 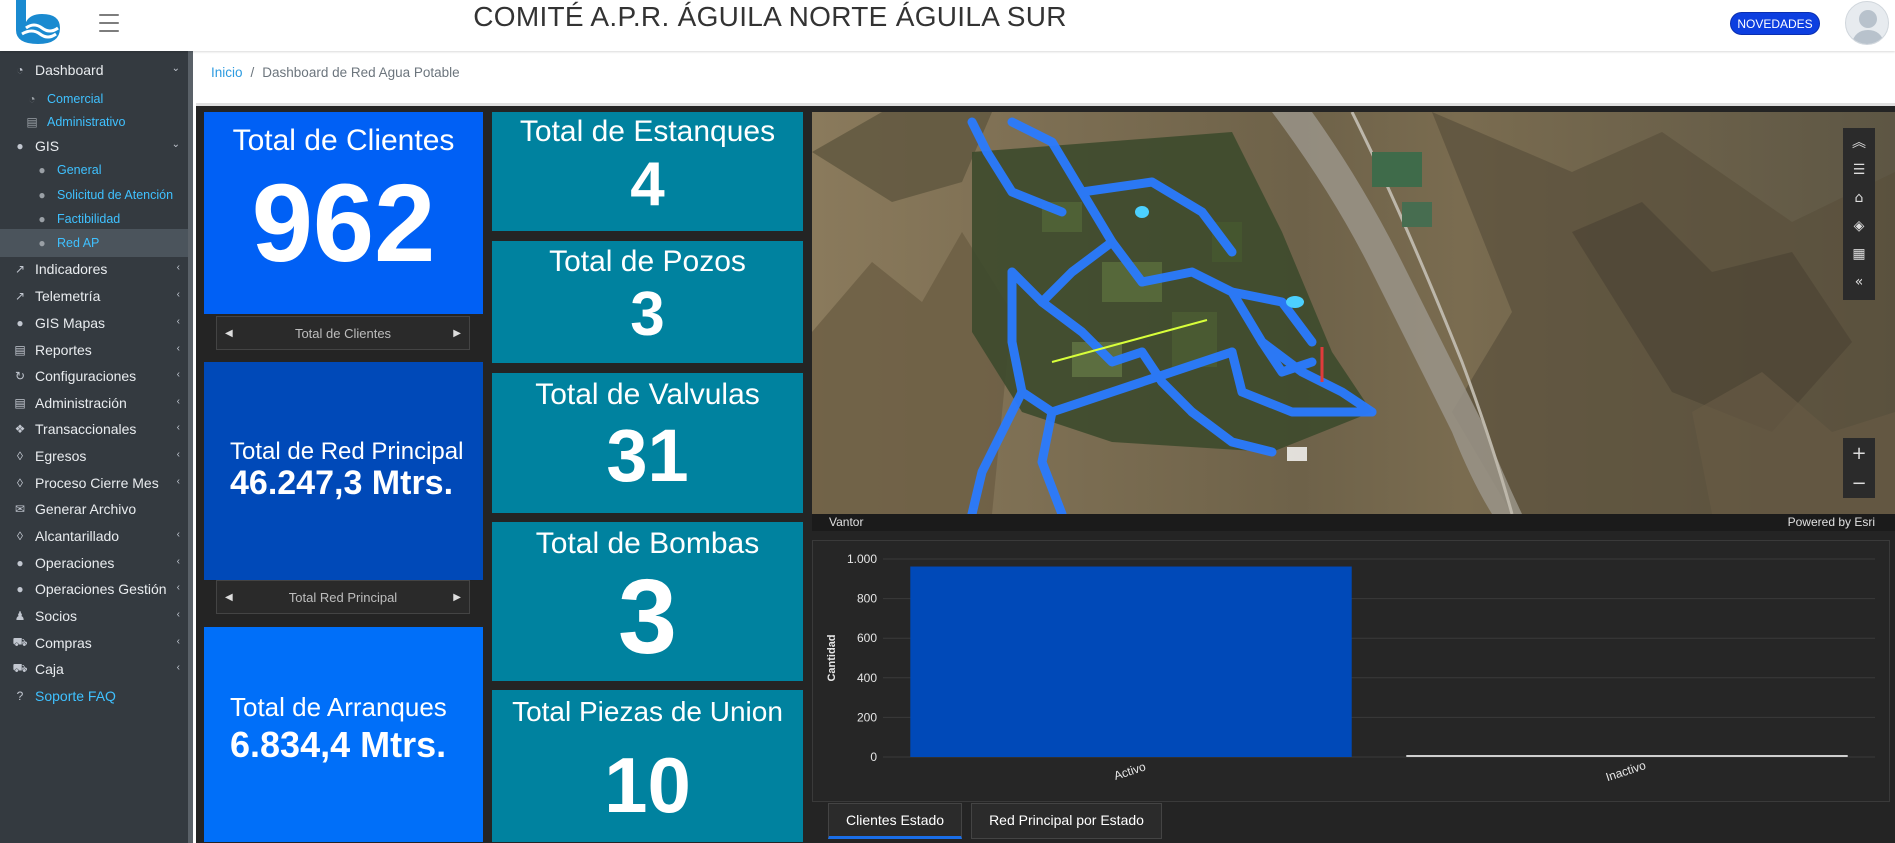 What do you see at coordinates (1859, 483) in the screenshot?
I see `zoom-out-button: −` at bounding box center [1859, 483].